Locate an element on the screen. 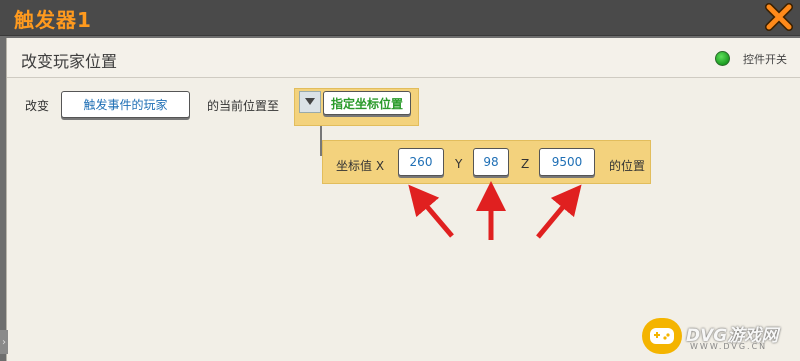 The width and height of the screenshot is (800, 361). watermark-subtext: WWW.DVG.CN is located at coordinates (729, 346).